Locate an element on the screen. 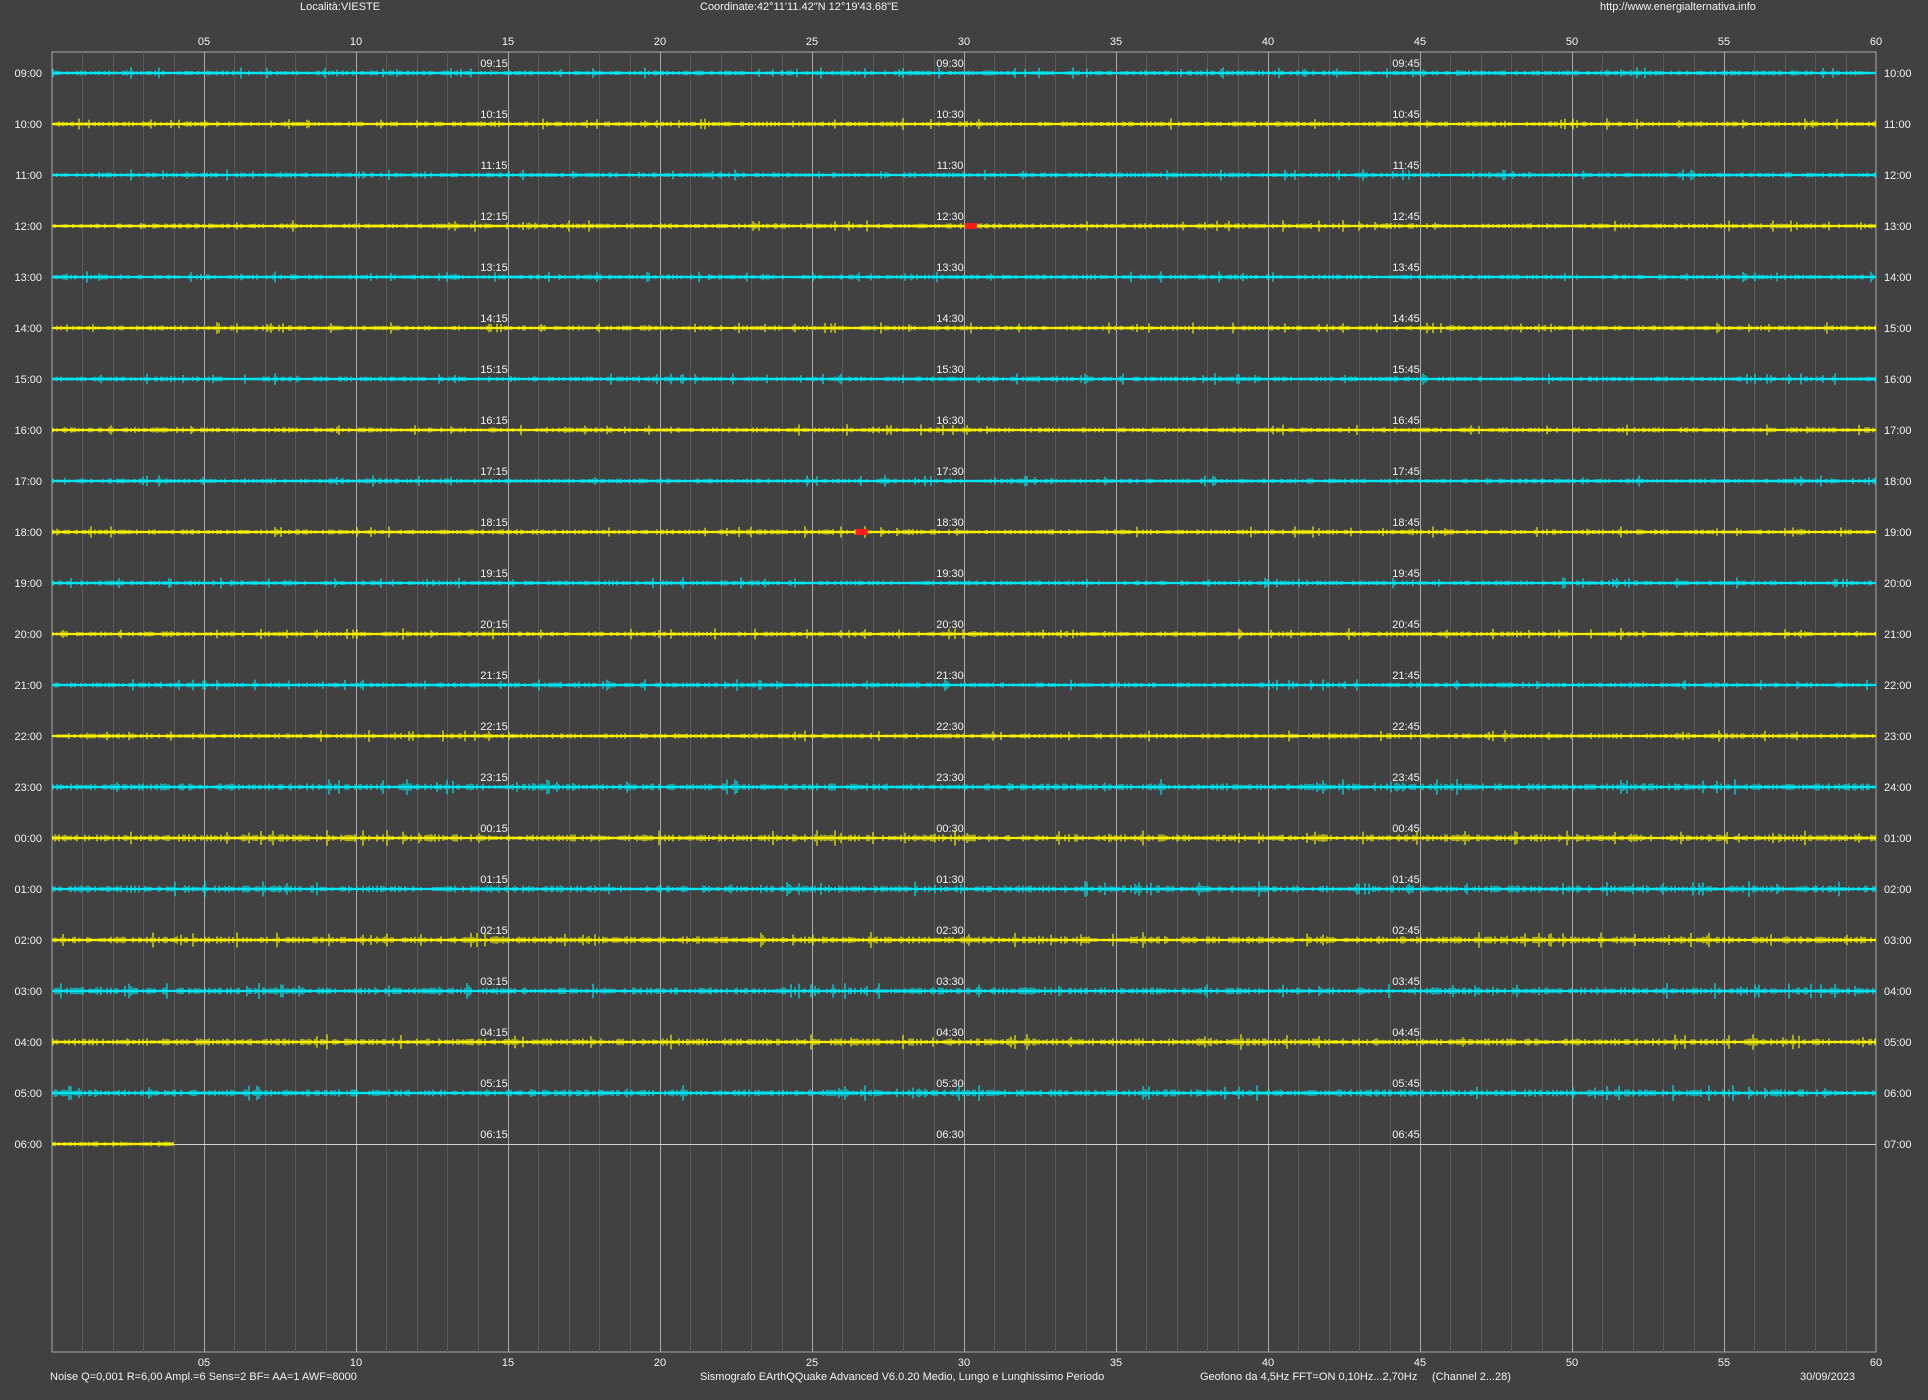  quarter-time-label: 18:15 is located at coordinates (494, 523).